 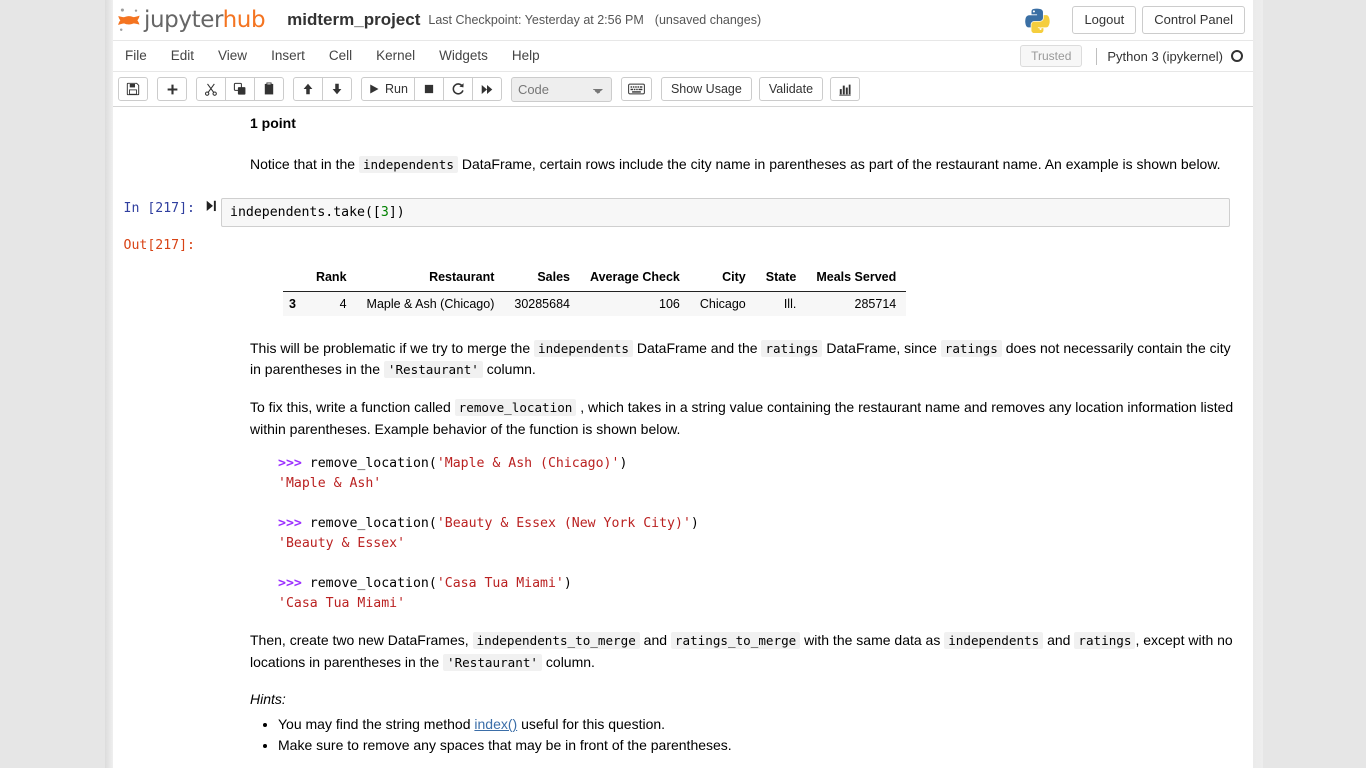 I want to click on inline-code-independents: independents, so click(x=408, y=164).